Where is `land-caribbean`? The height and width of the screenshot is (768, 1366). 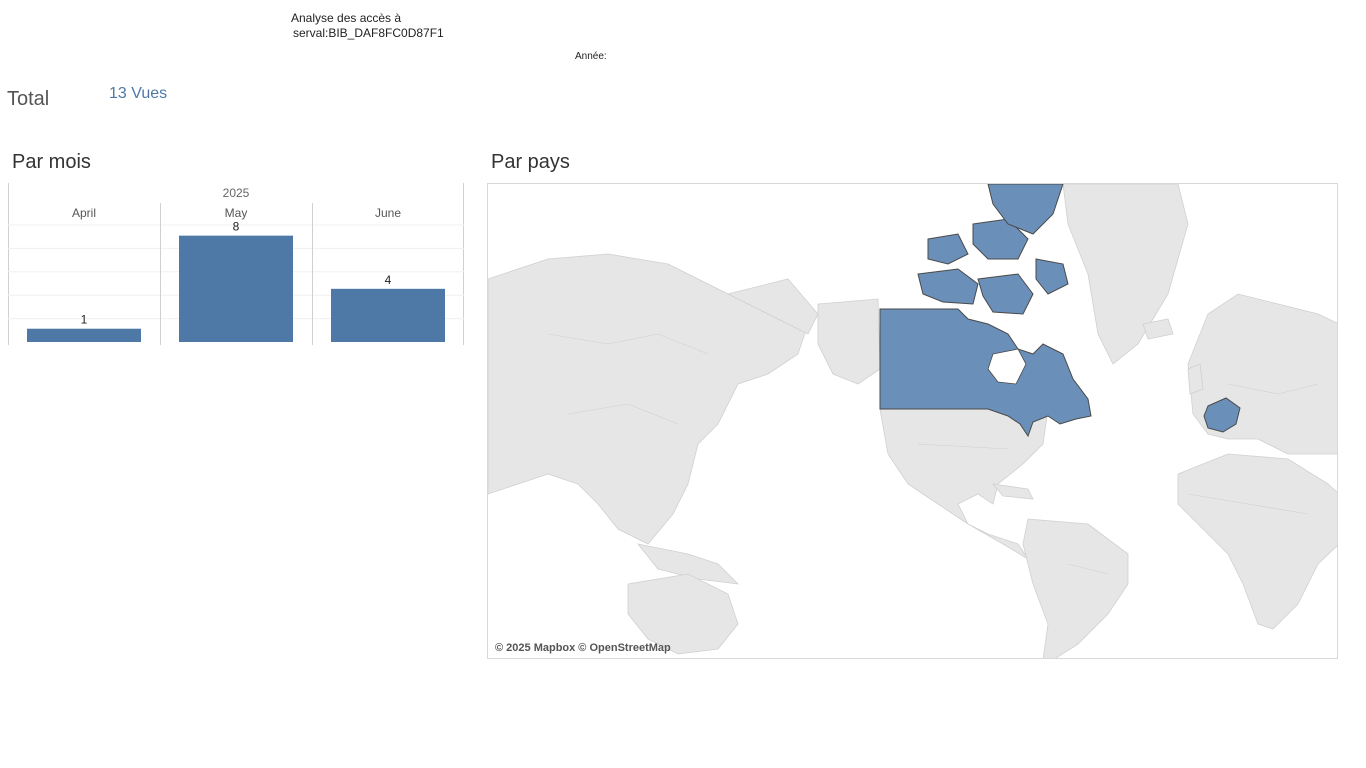
land-caribbean is located at coordinates (1013, 491).